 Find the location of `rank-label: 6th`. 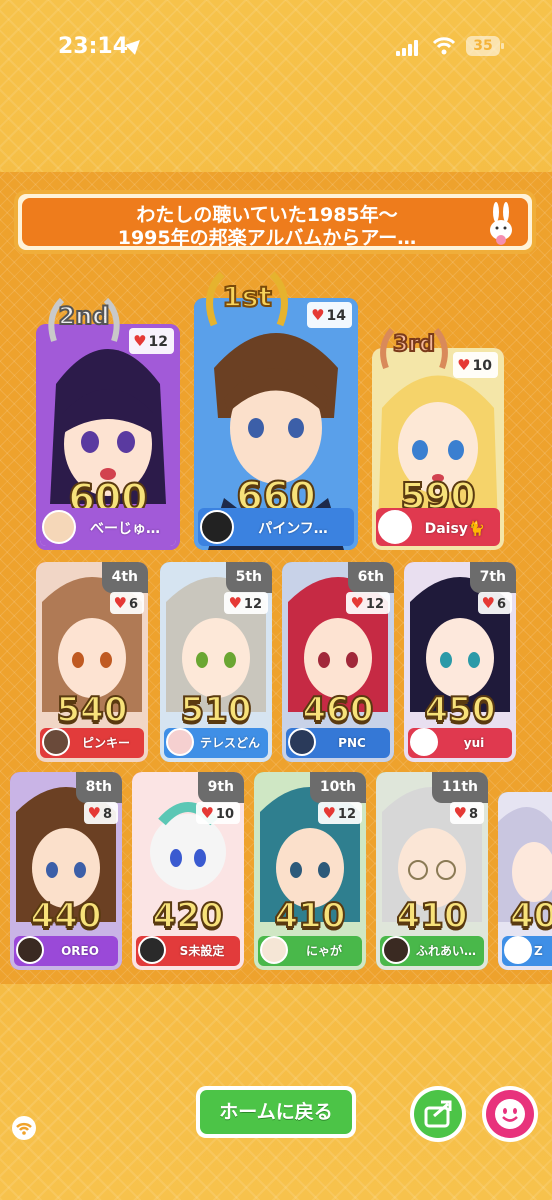

rank-label: 6th is located at coordinates (370, 577).